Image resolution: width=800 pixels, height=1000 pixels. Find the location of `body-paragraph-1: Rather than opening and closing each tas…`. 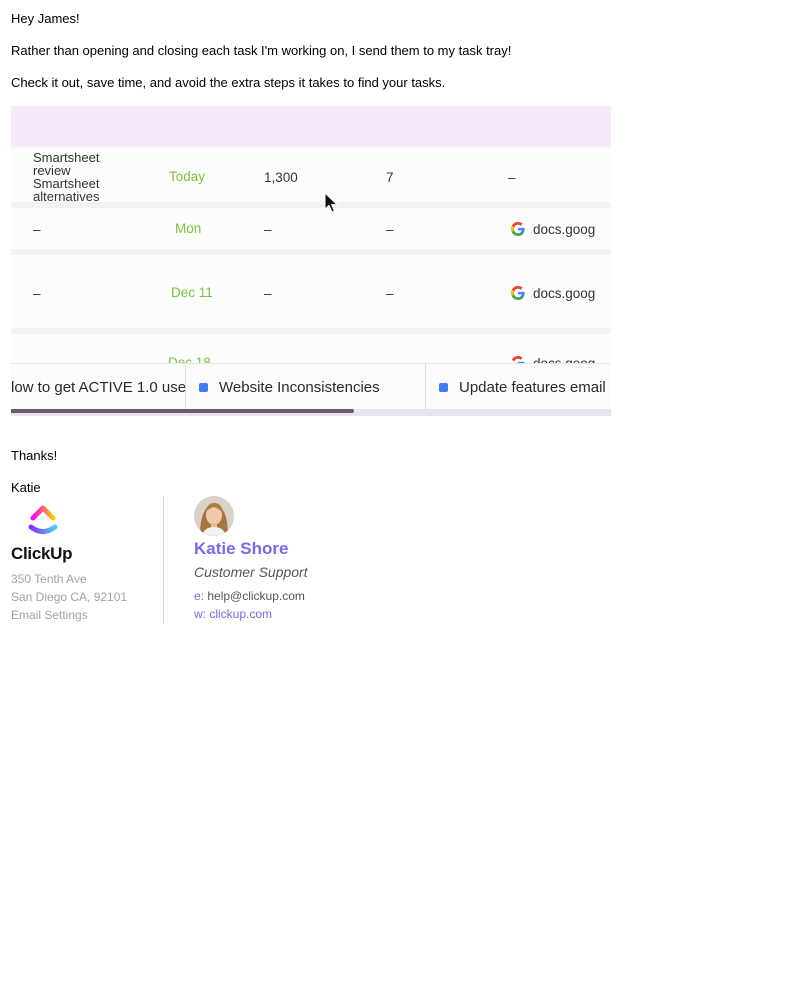

body-paragraph-1: Rather than opening and closing each tas… is located at coordinates (261, 50).